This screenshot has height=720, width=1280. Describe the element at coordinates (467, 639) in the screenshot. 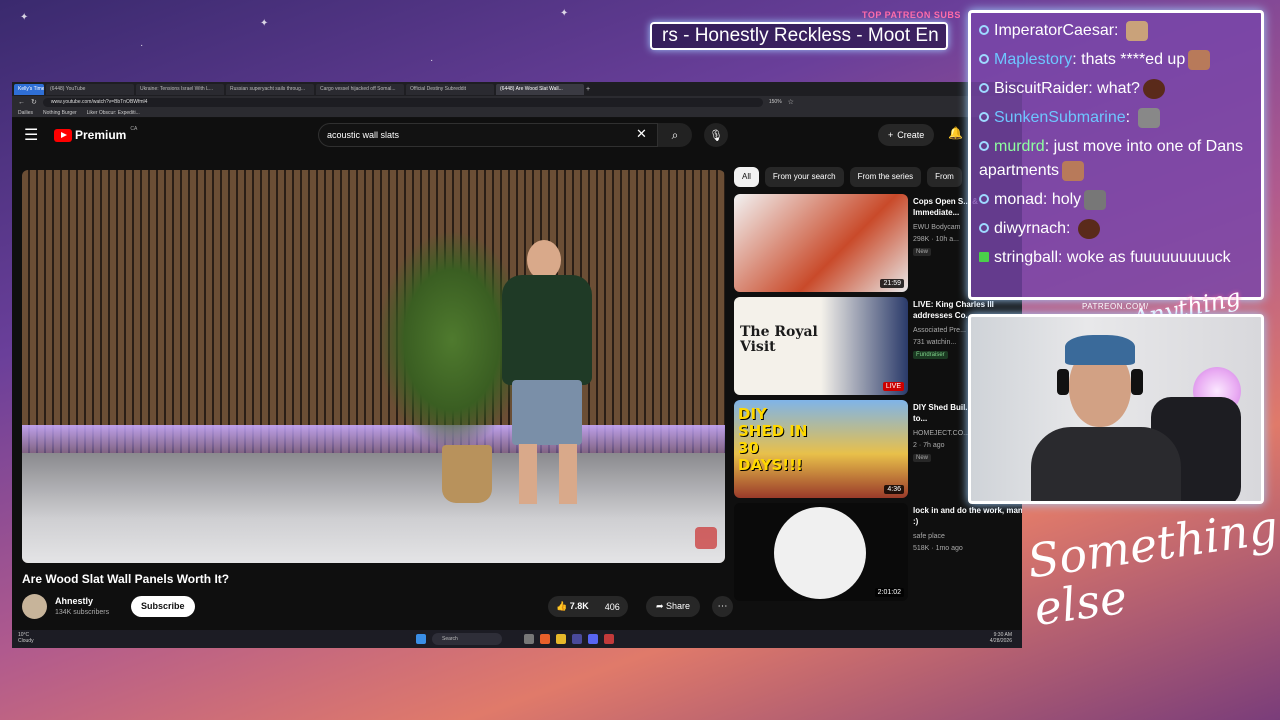

I see `taskbar-search: Search` at that location.